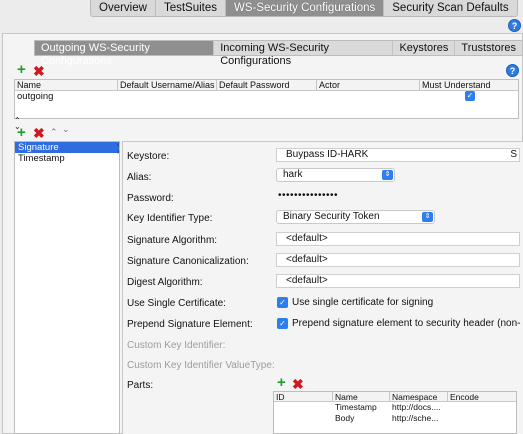 The width and height of the screenshot is (523, 434). Describe the element at coordinates (167, 97) in the screenshot. I see `cell-username` at that location.